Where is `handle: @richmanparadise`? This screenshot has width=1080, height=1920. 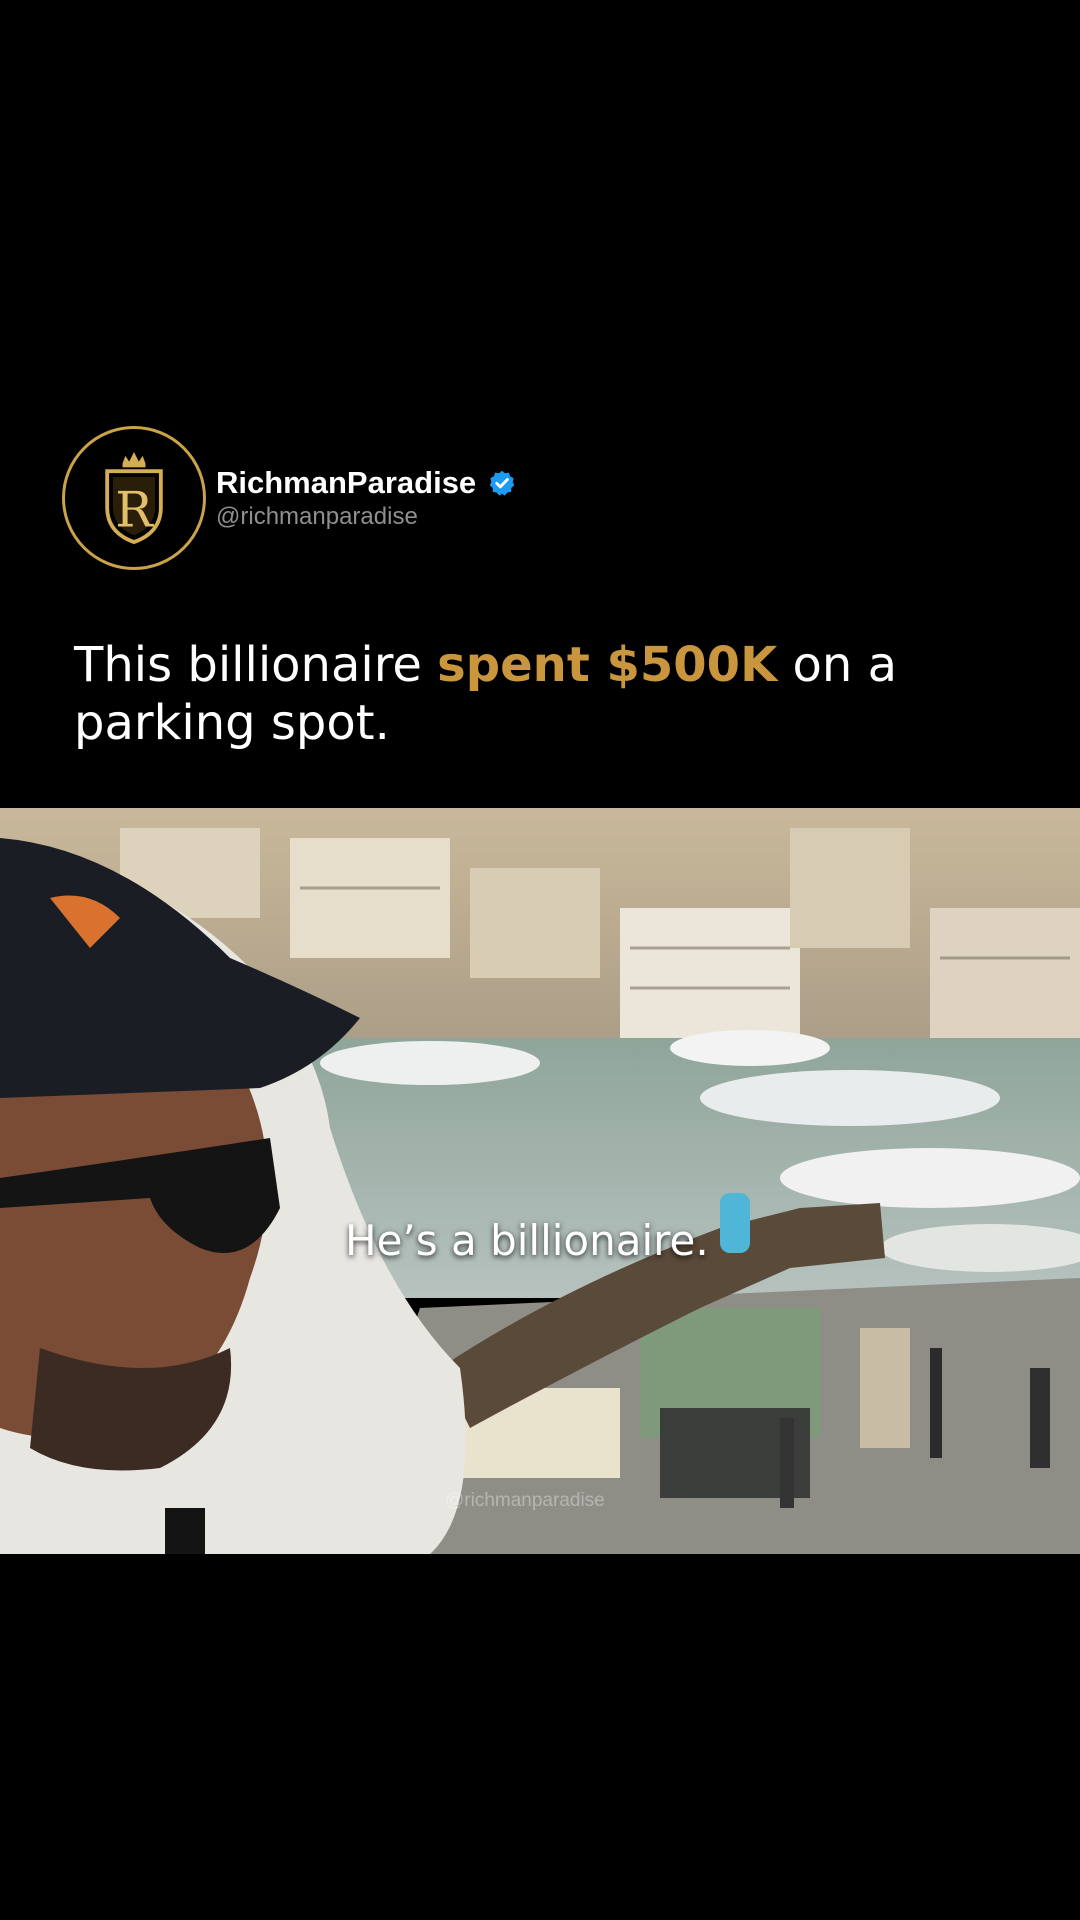
handle: @richmanparadise is located at coordinates (366, 517).